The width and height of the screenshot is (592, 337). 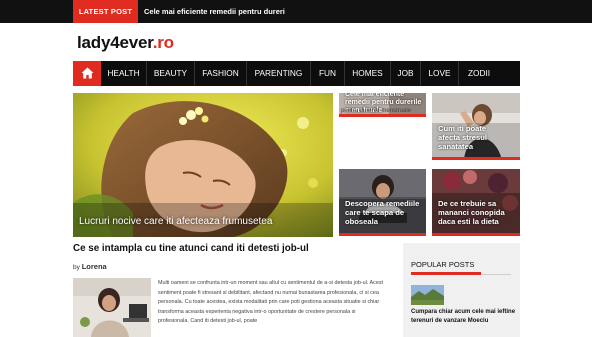 I want to click on latest-post-ticker: Cele mai eficiente remedii pentru dureri, so click(x=249, y=11).